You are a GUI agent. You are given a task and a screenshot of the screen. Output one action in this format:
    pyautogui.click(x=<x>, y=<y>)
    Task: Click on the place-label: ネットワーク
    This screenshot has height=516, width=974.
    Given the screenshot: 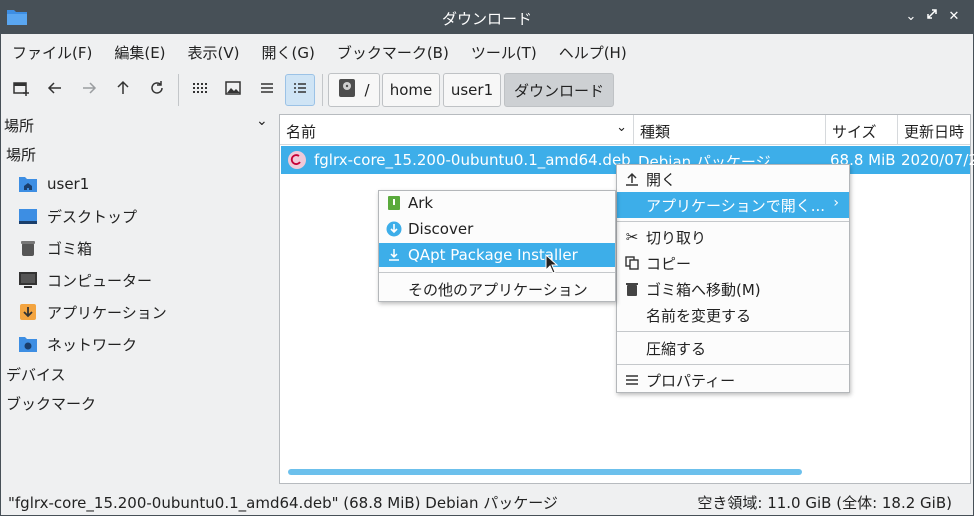 What is the action you would take?
    pyautogui.click(x=92, y=344)
    